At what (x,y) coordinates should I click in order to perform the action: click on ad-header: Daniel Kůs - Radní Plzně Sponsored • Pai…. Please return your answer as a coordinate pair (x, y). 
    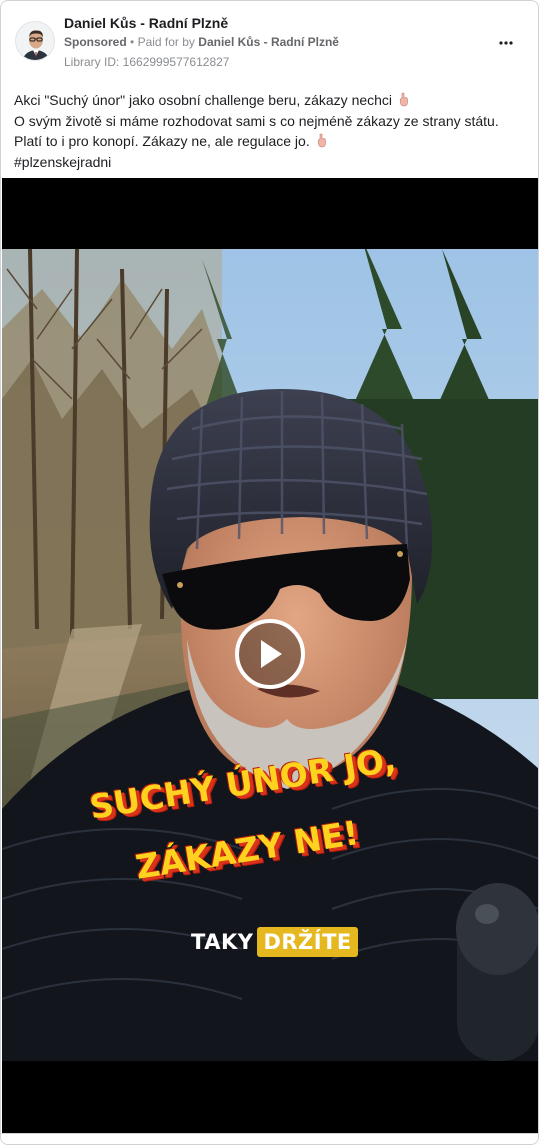
    Looking at the image, I should click on (269, 43).